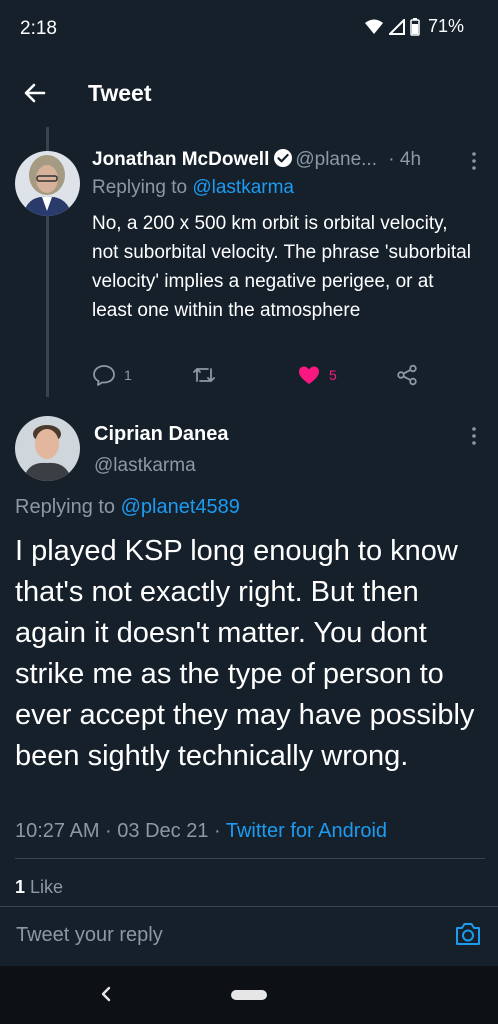 The width and height of the screenshot is (498, 1024). Describe the element at coordinates (396, 26) in the screenshot. I see `signal-icon` at that location.